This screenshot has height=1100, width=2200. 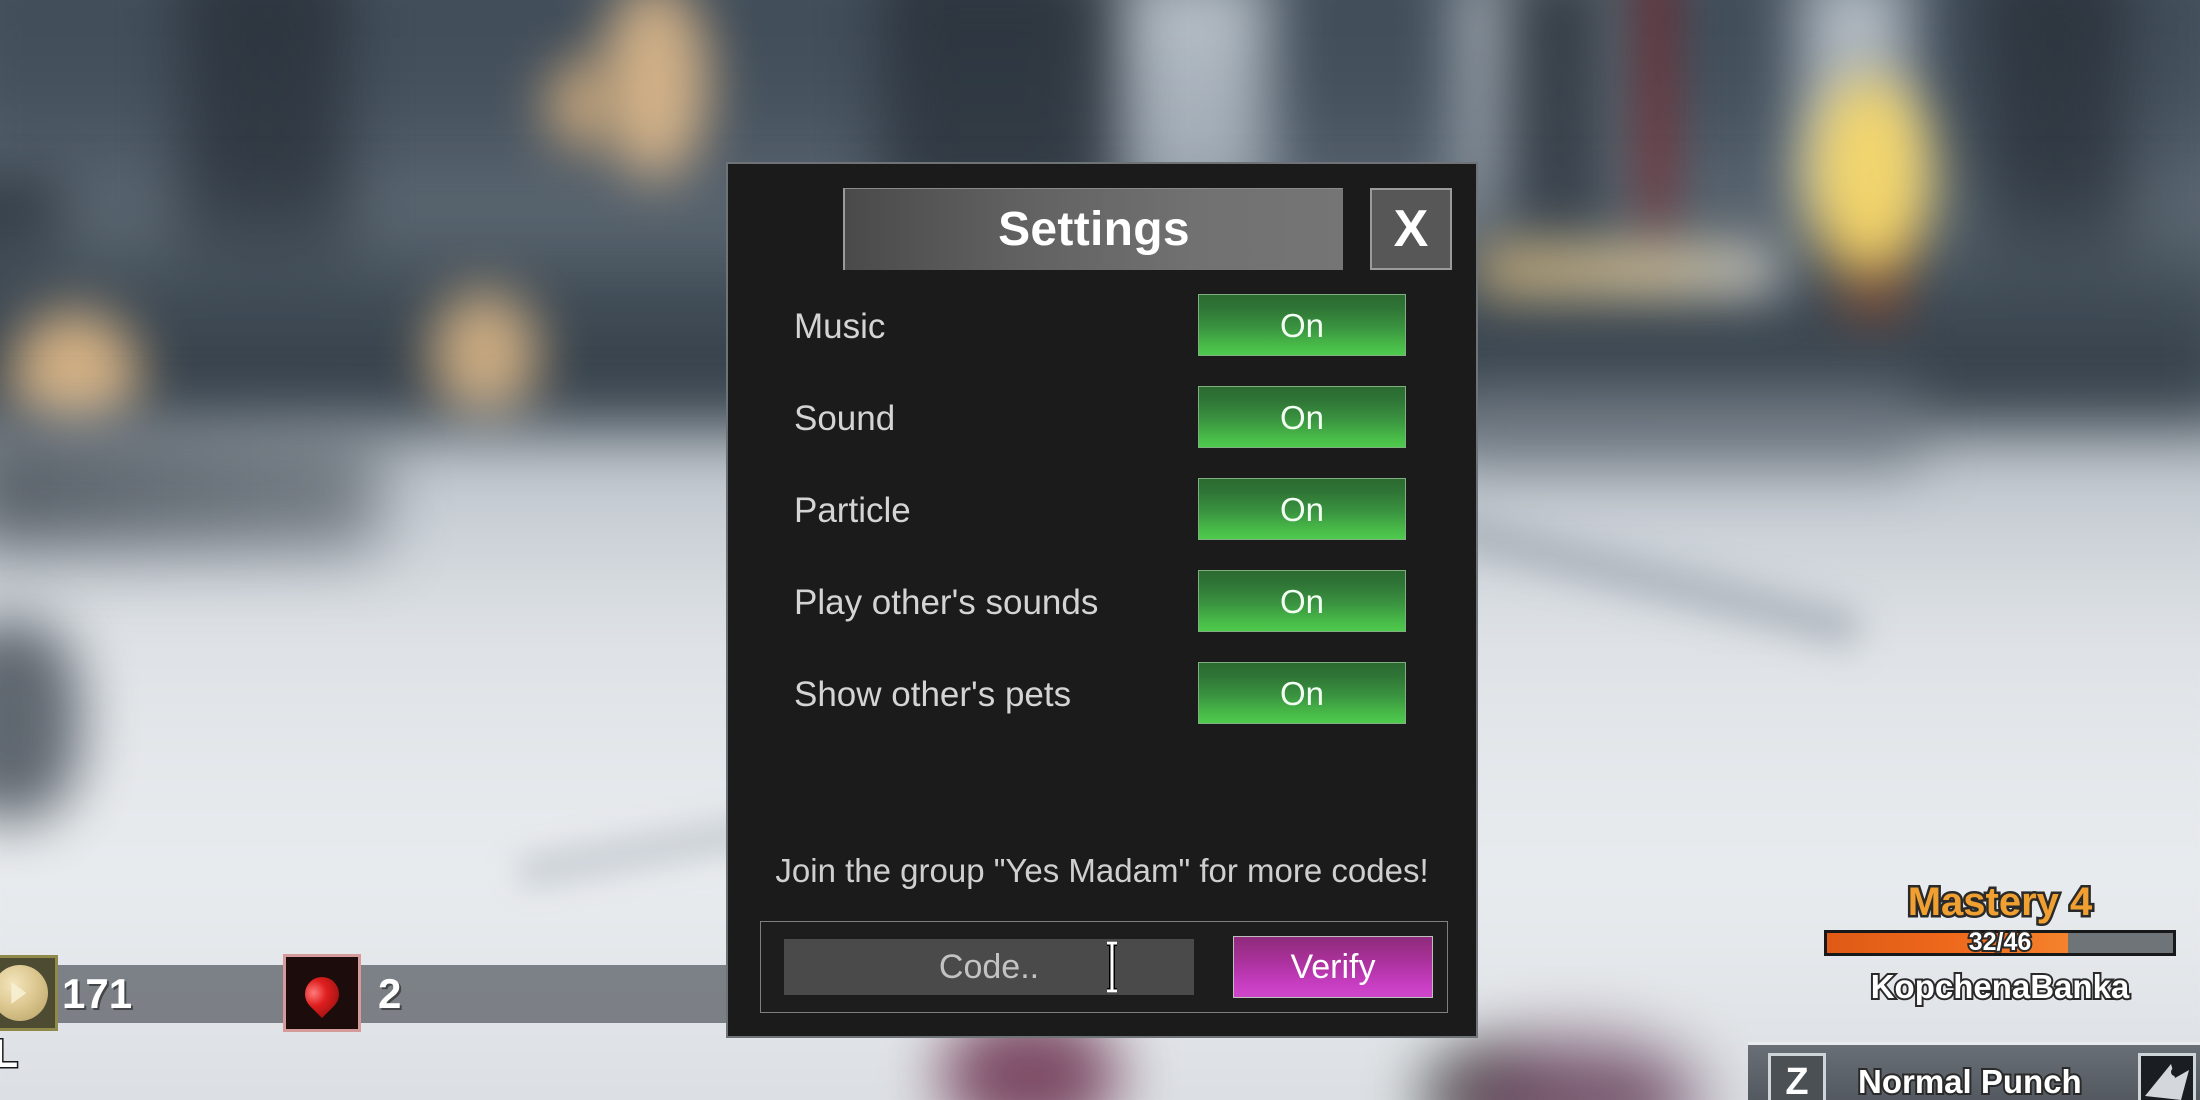 What do you see at coordinates (2000, 986) in the screenshot?
I see `player-name: KopchenaBanka` at bounding box center [2000, 986].